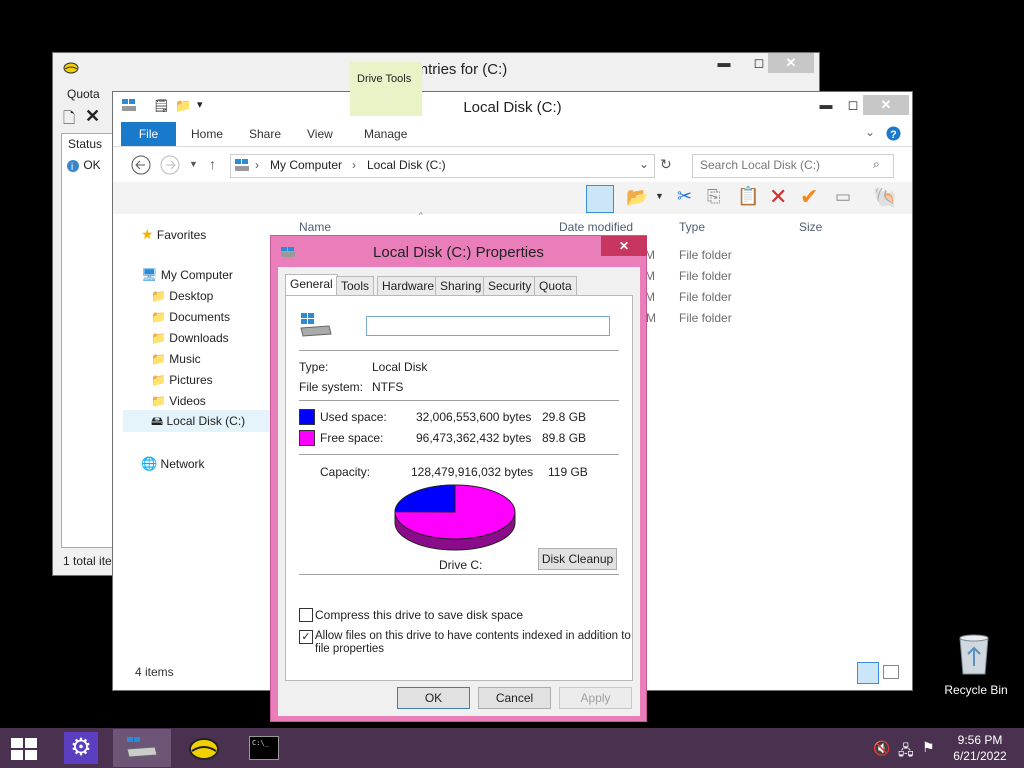 This screenshot has width=1024, height=768. What do you see at coordinates (311, 285) in the screenshot?
I see `tab-general: General` at bounding box center [311, 285].